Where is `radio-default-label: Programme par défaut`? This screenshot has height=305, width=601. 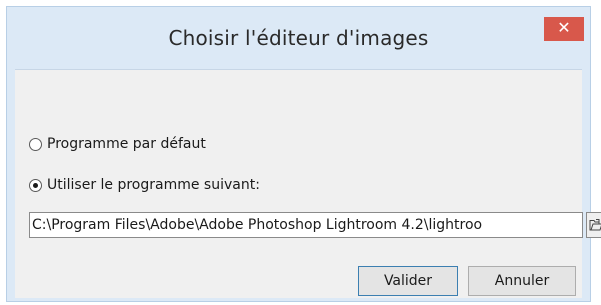 radio-default-label: Programme par défaut is located at coordinates (126, 144).